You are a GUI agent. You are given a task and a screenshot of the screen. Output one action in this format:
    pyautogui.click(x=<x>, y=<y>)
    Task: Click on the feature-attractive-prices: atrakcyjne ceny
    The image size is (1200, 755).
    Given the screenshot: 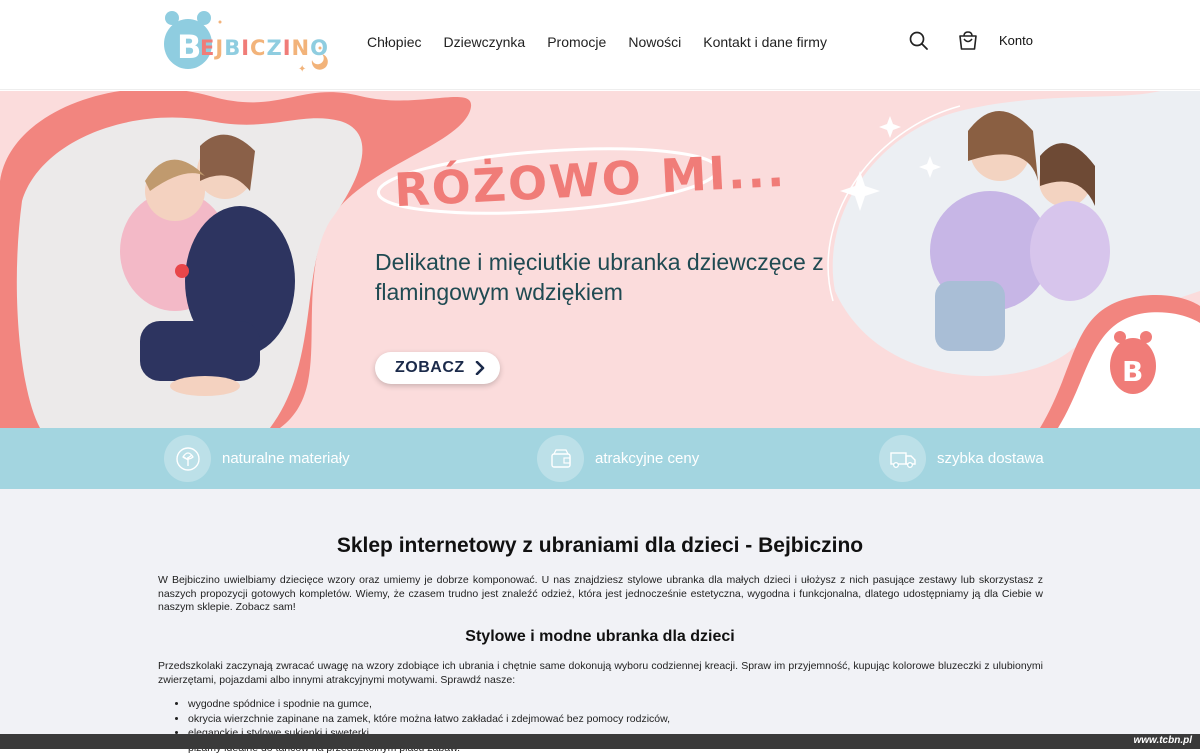 What is the action you would take?
    pyautogui.click(x=618, y=458)
    